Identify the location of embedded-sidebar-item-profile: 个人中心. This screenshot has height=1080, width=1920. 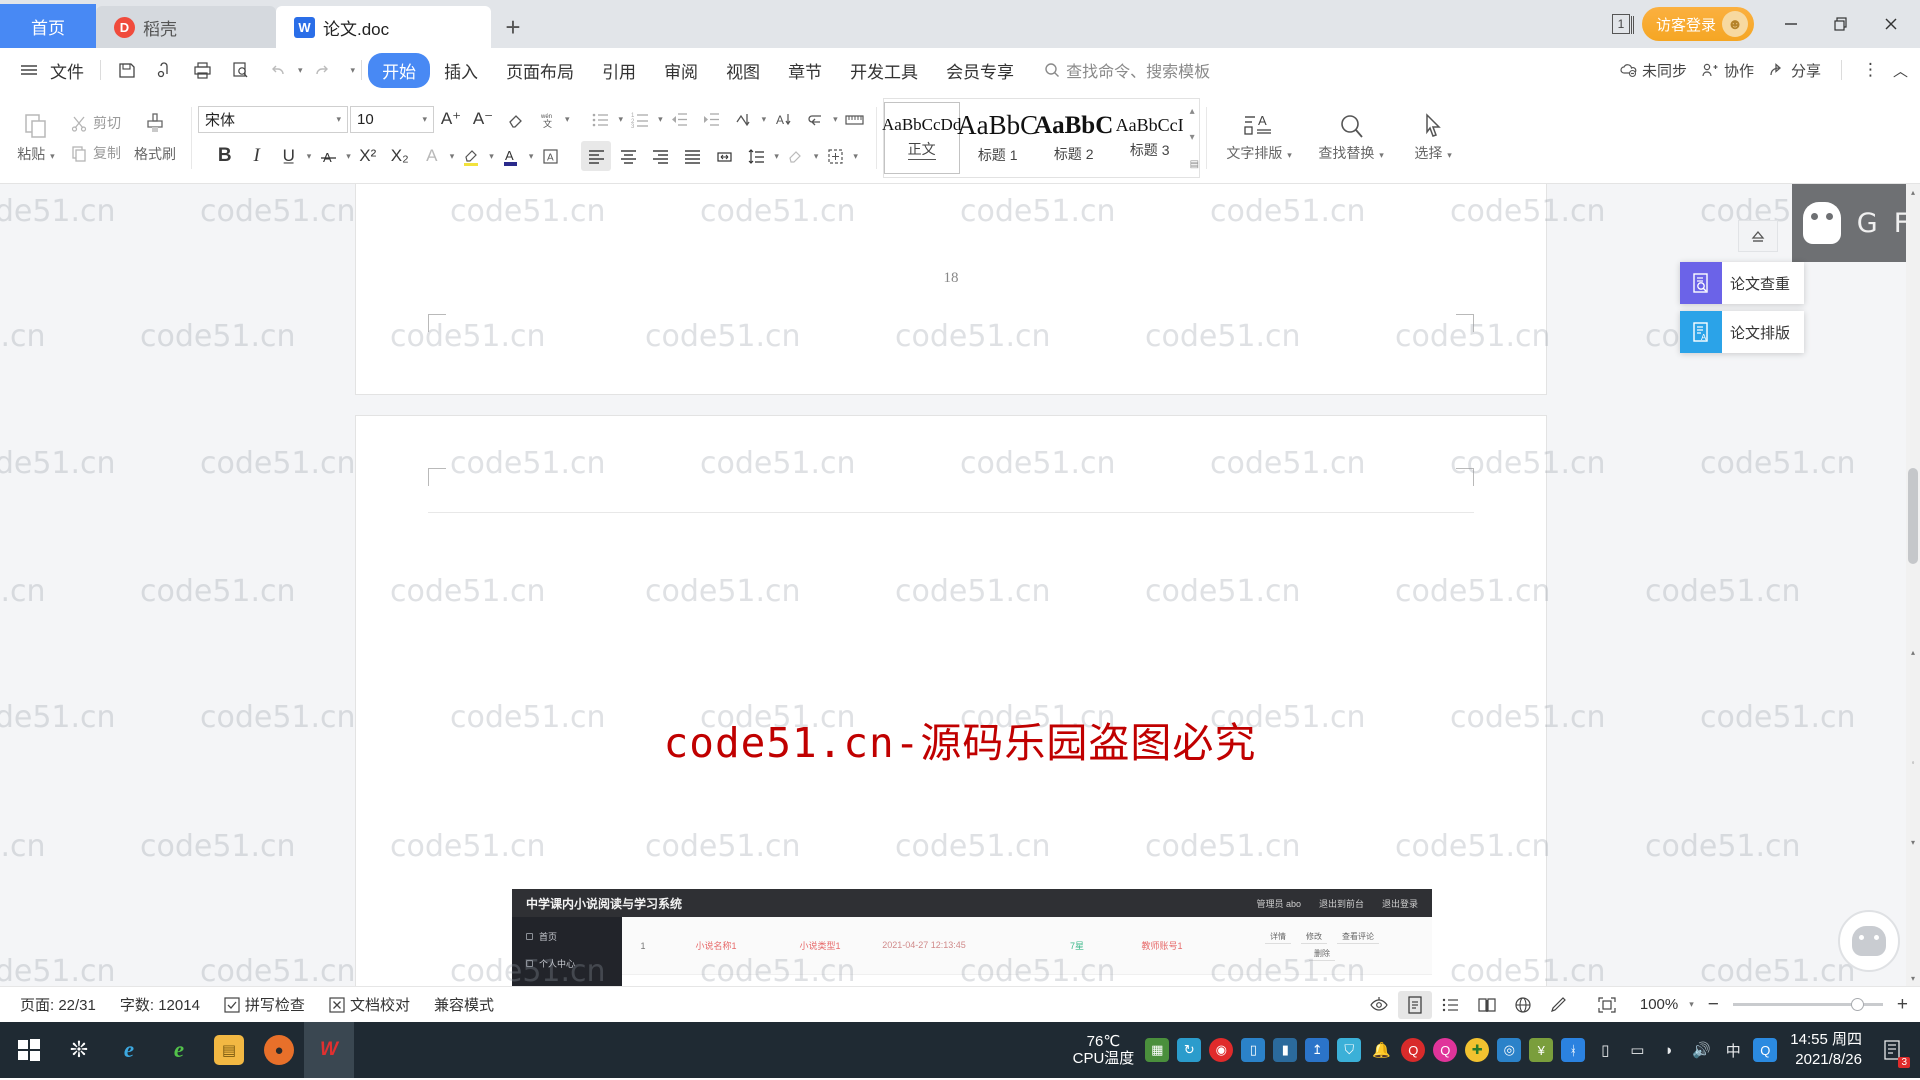
(567, 963).